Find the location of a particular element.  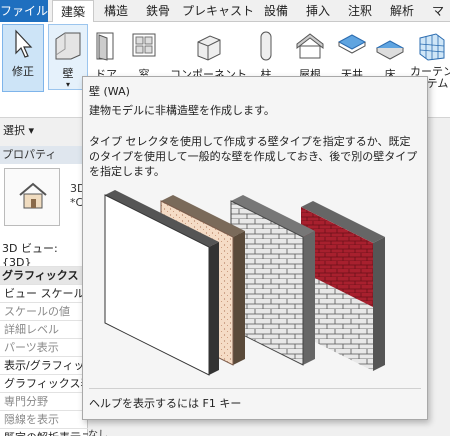

property-row: グラフィックス表示 is located at coordinates (44, 383).